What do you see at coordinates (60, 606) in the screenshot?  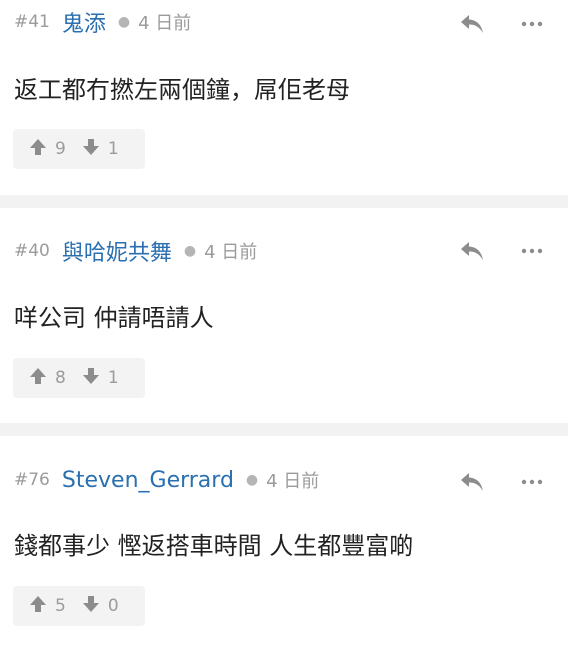 I see `upvote-count: 5` at bounding box center [60, 606].